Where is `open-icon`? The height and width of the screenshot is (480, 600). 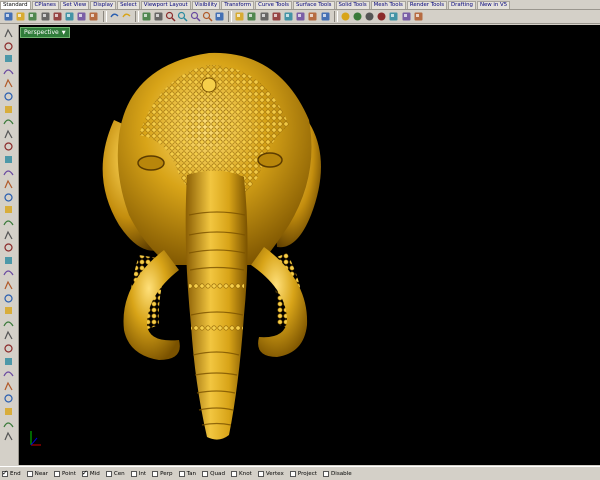 open-icon is located at coordinates (20, 16).